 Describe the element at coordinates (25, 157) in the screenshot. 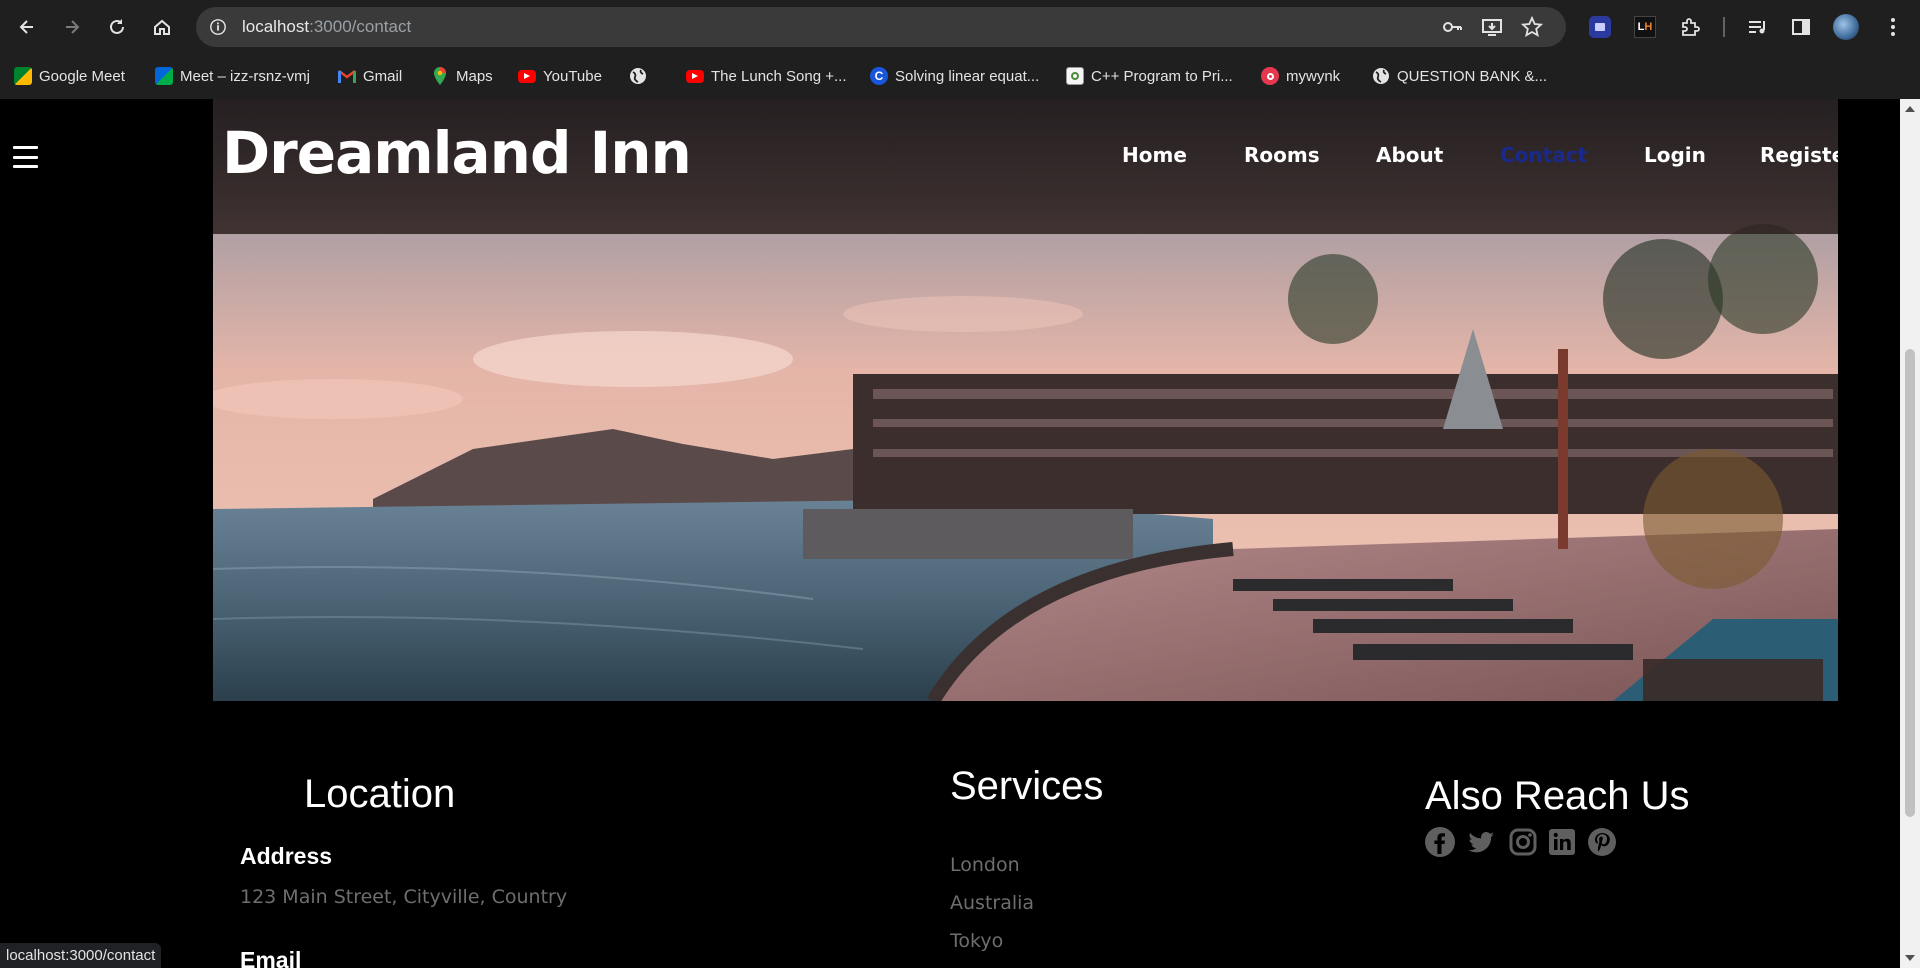

I see `hamburger-menu-icon` at that location.